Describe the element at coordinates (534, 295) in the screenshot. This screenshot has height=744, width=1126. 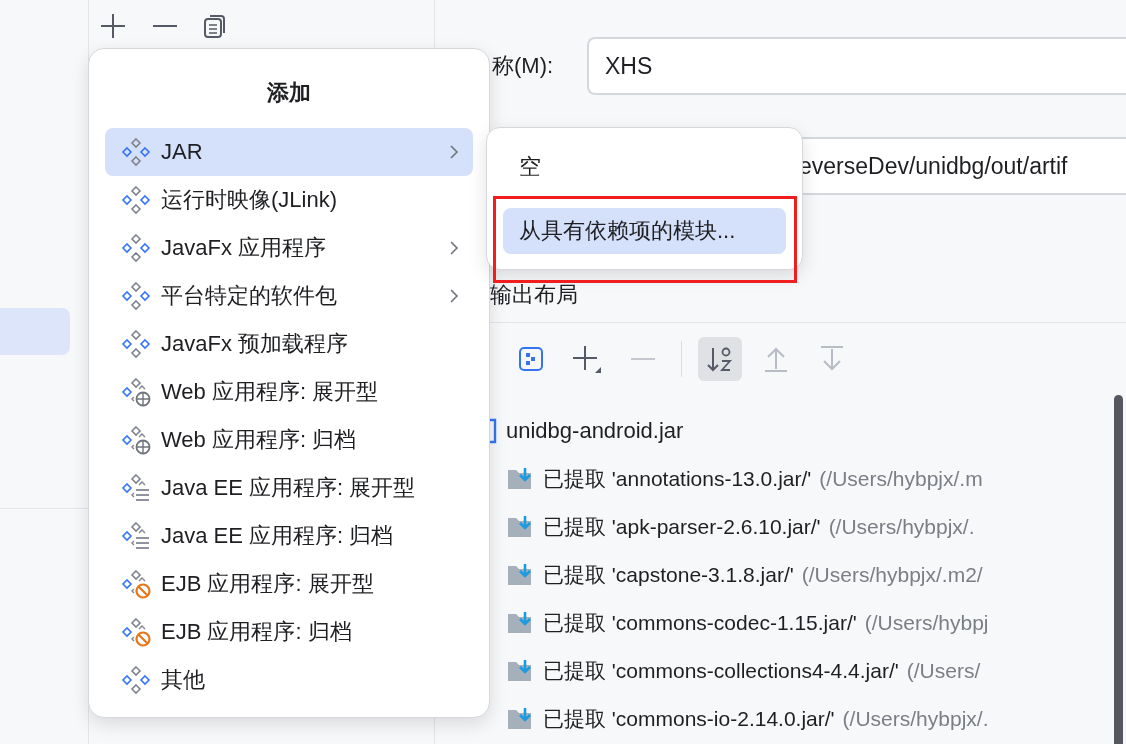
I see `section-title: 输出布局` at that location.